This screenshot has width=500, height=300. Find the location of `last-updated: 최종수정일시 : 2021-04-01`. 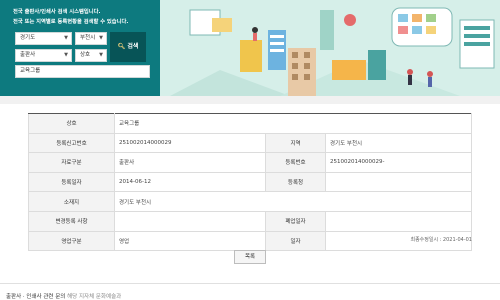

last-updated: 최종수정일시 : 2021-04-01 is located at coordinates (441, 240).